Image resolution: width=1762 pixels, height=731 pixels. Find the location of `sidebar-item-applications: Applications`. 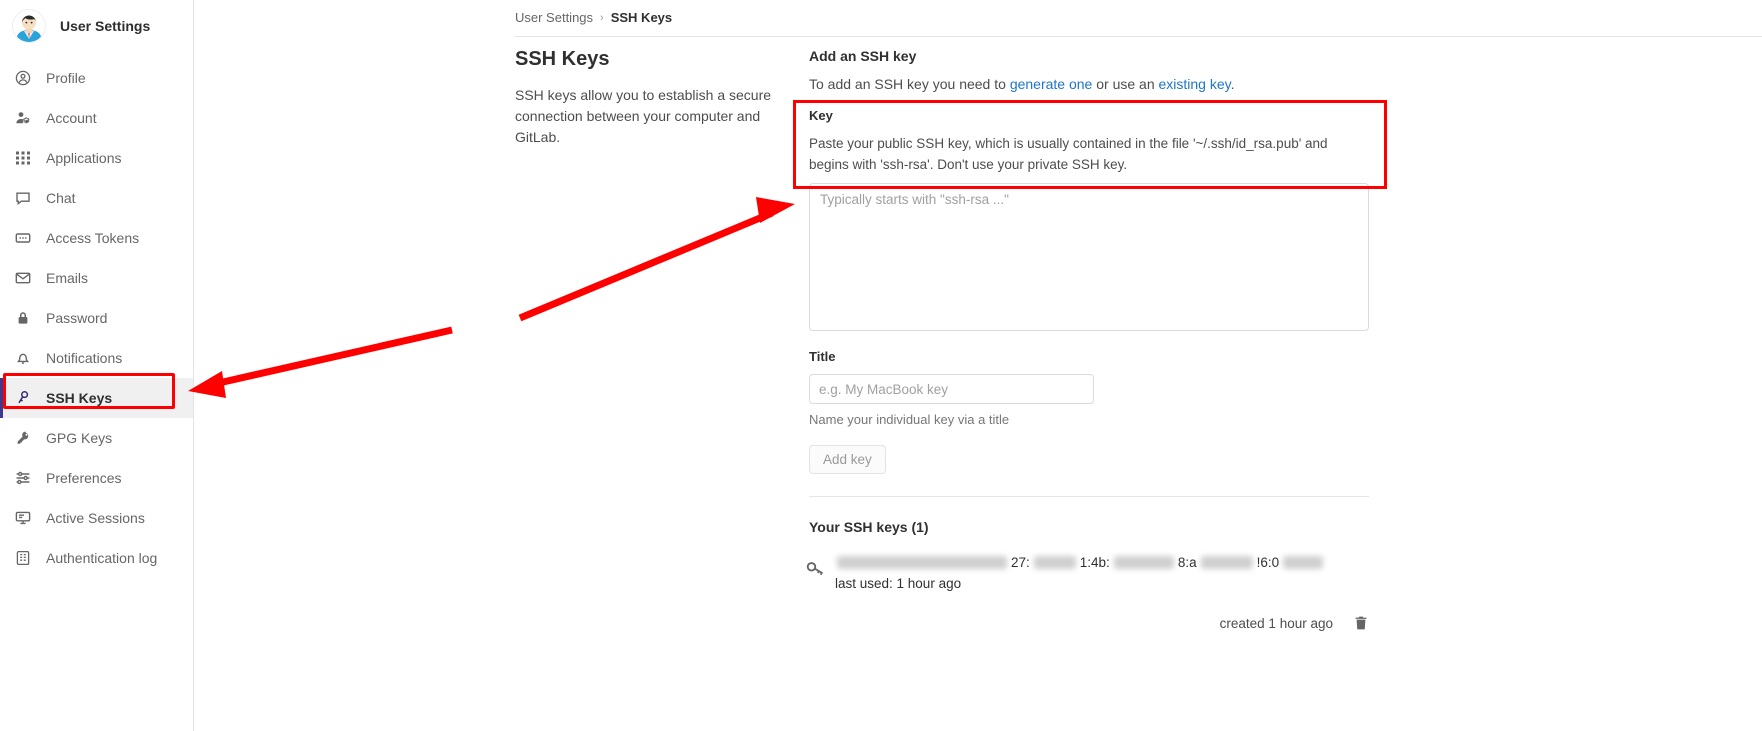

sidebar-item-applications: Applications is located at coordinates (96, 158).